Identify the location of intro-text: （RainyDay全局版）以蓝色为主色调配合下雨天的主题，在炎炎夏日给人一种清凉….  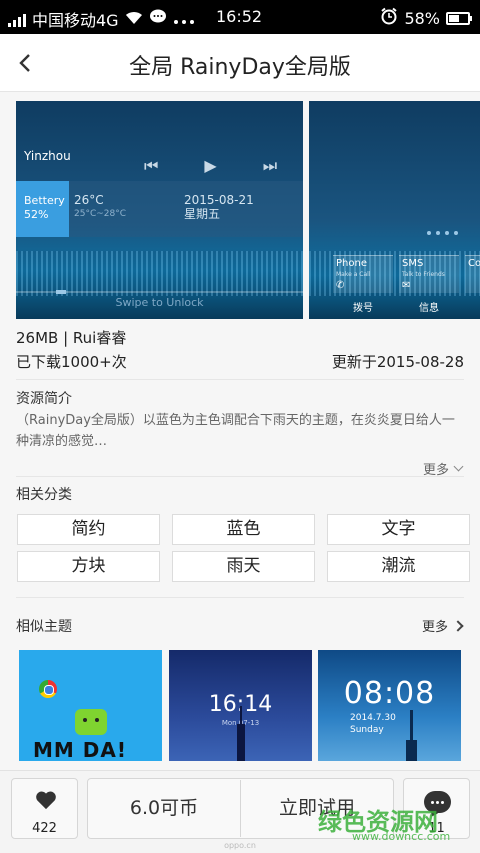
(235, 431).